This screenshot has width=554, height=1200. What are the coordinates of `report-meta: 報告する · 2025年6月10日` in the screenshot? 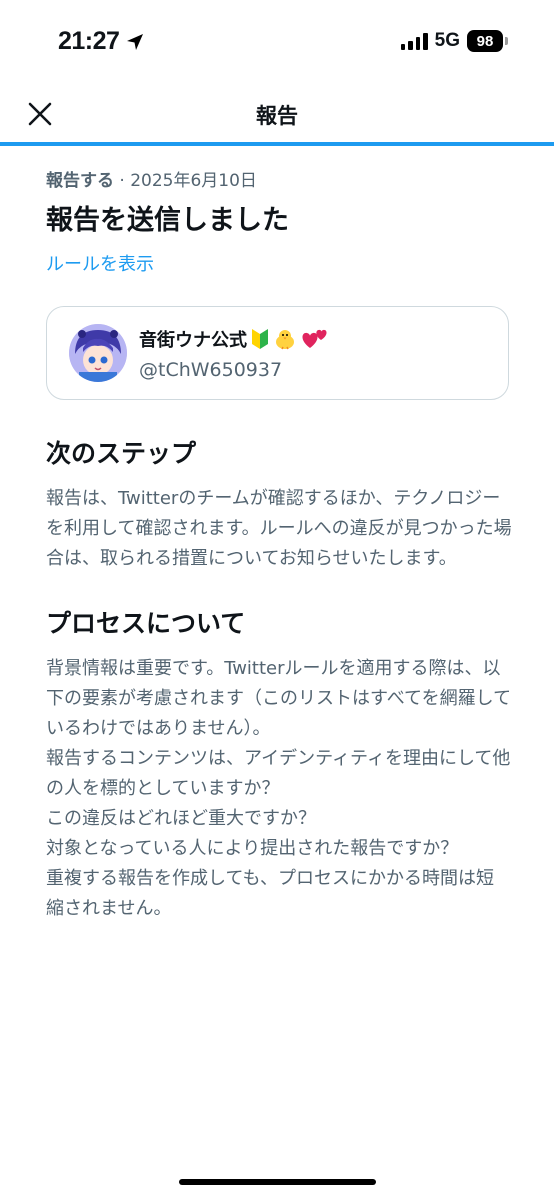 It's located at (279, 178).